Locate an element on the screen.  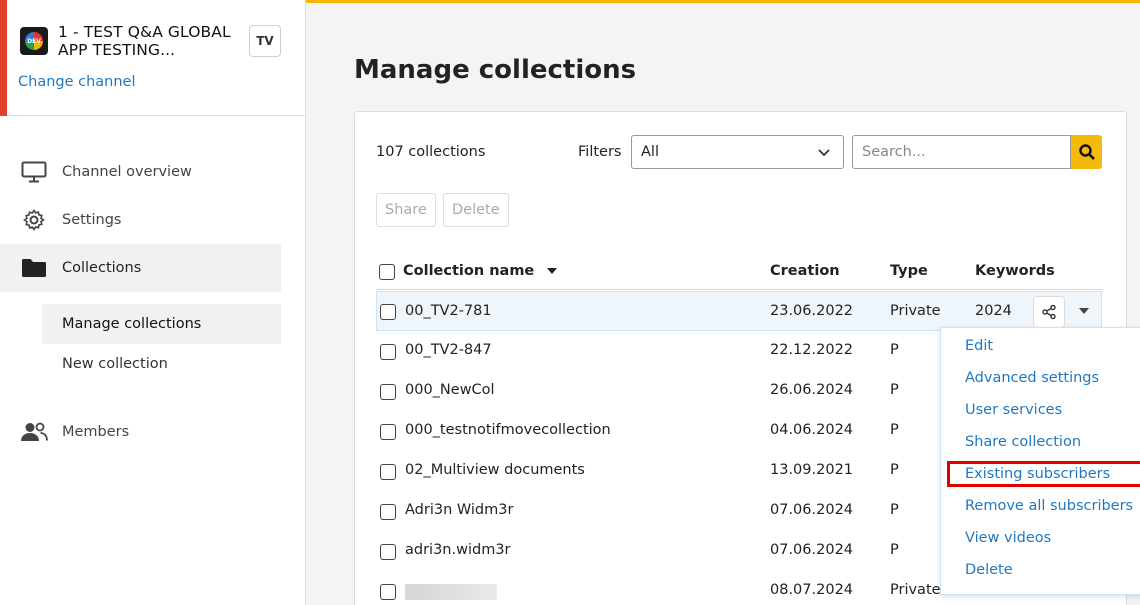
table-row: 00_TV2-781 23.06.2022 Private 2024 is located at coordinates (739, 311).